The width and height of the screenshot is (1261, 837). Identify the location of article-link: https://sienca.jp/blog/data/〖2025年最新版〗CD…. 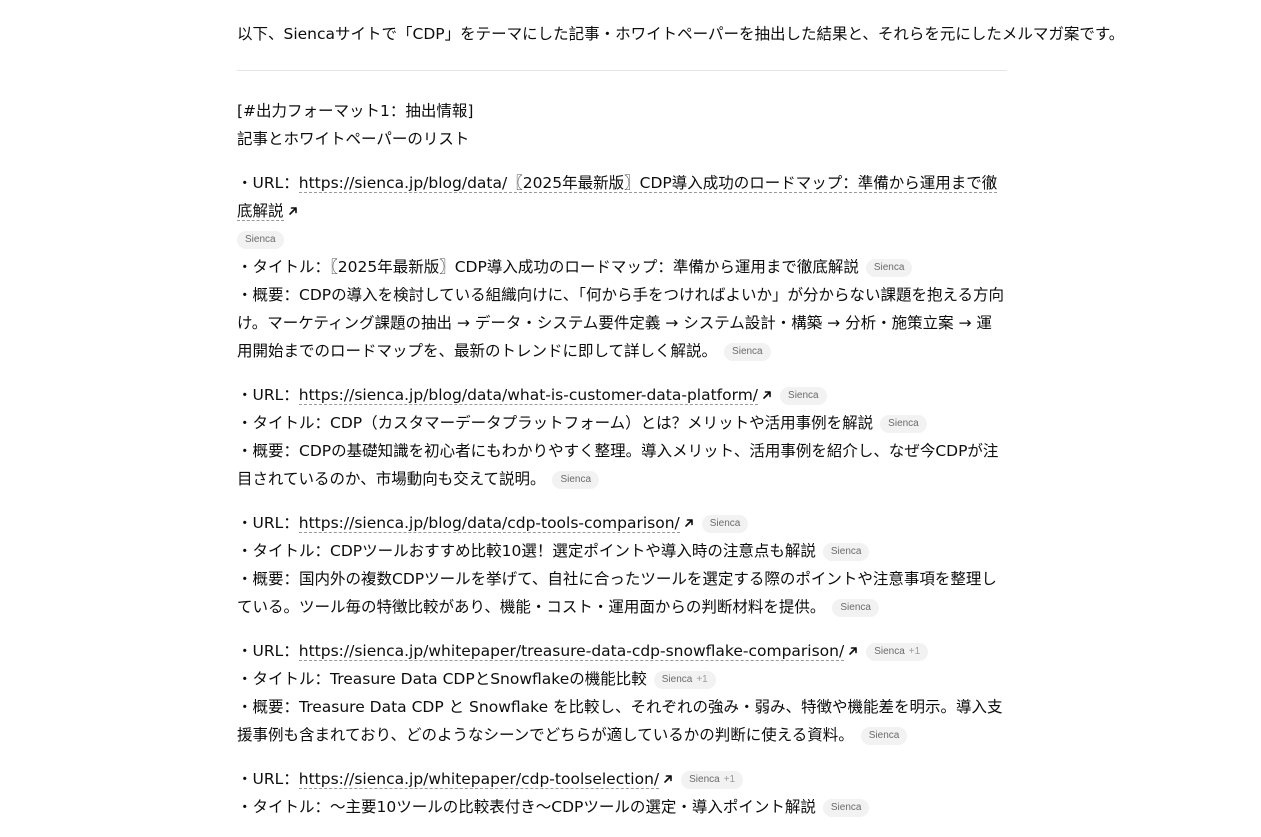
(617, 197).